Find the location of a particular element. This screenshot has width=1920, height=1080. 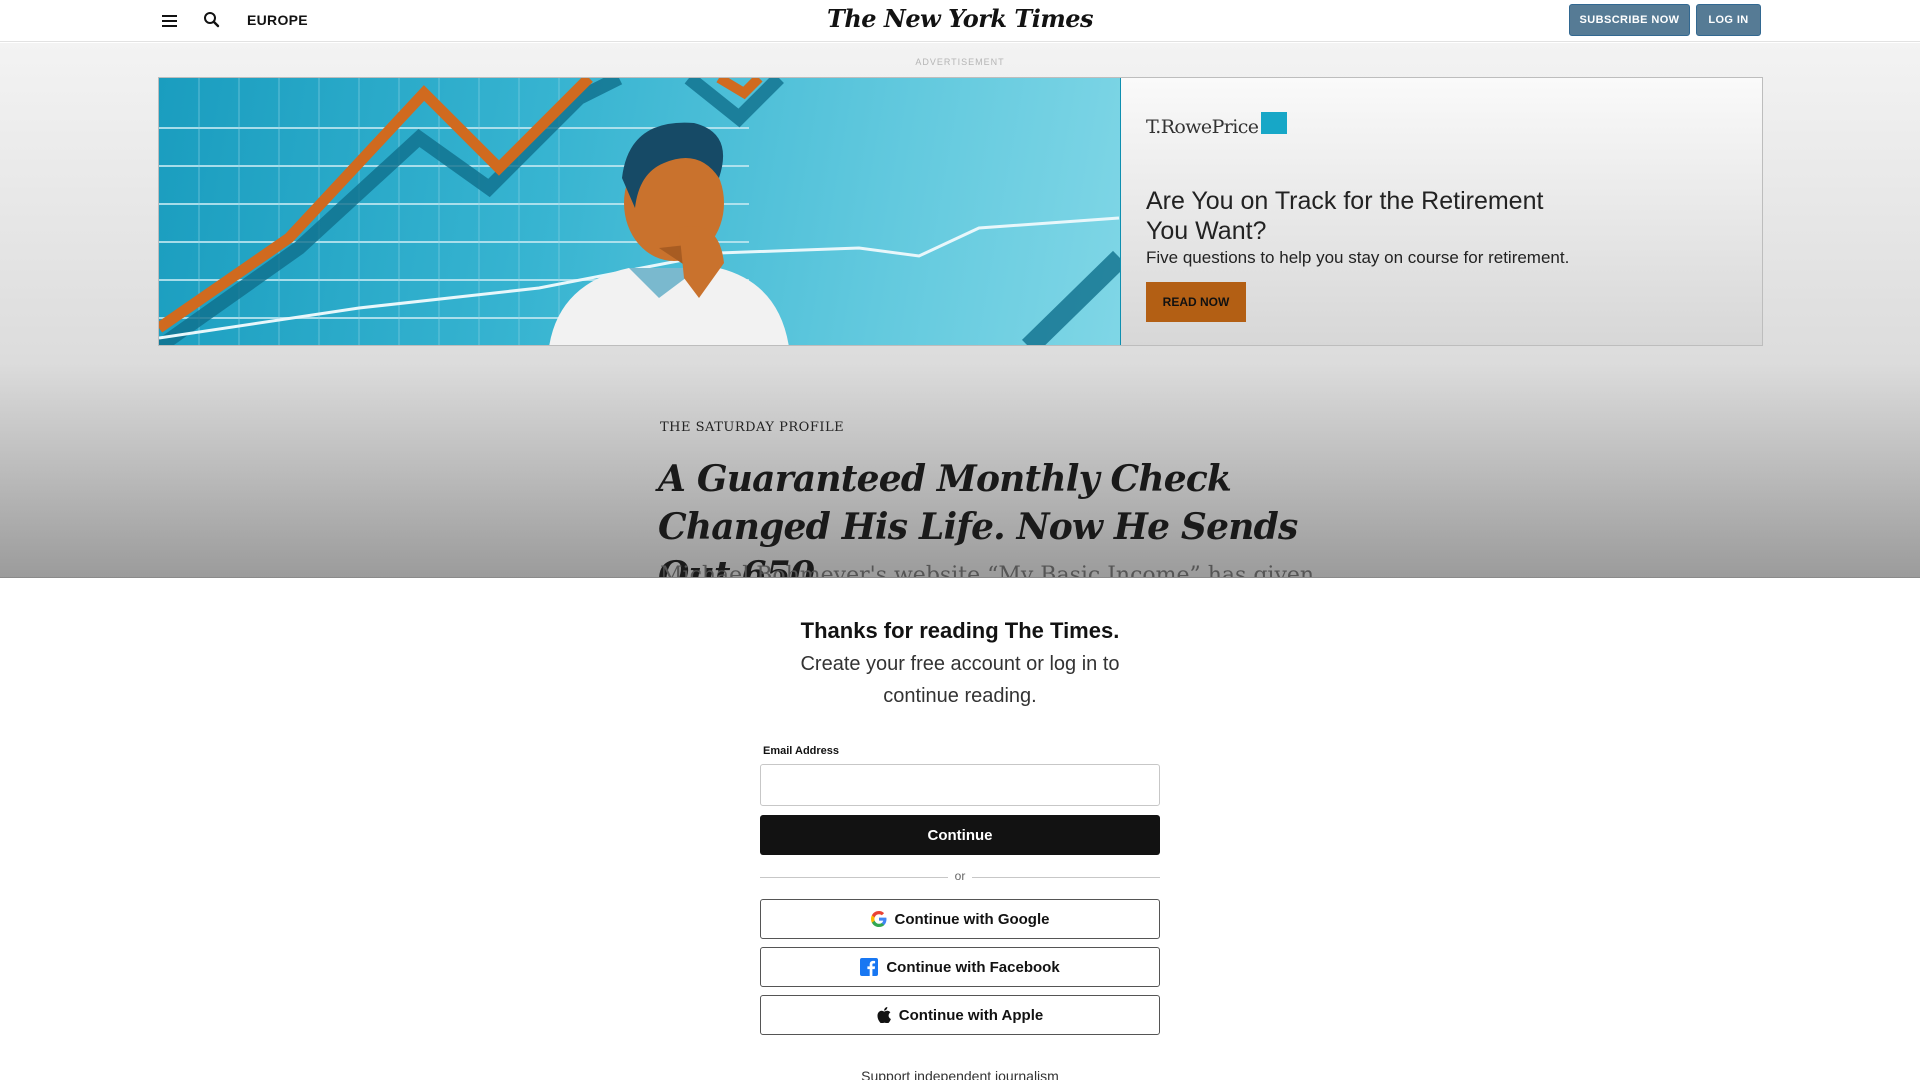

continue-with-google-button: Continue with Google is located at coordinates (960, 919).